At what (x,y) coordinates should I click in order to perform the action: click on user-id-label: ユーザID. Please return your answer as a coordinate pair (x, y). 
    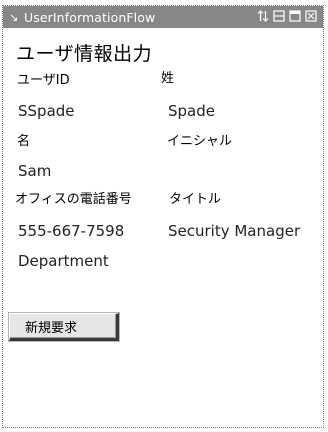
    Looking at the image, I should click on (43, 80).